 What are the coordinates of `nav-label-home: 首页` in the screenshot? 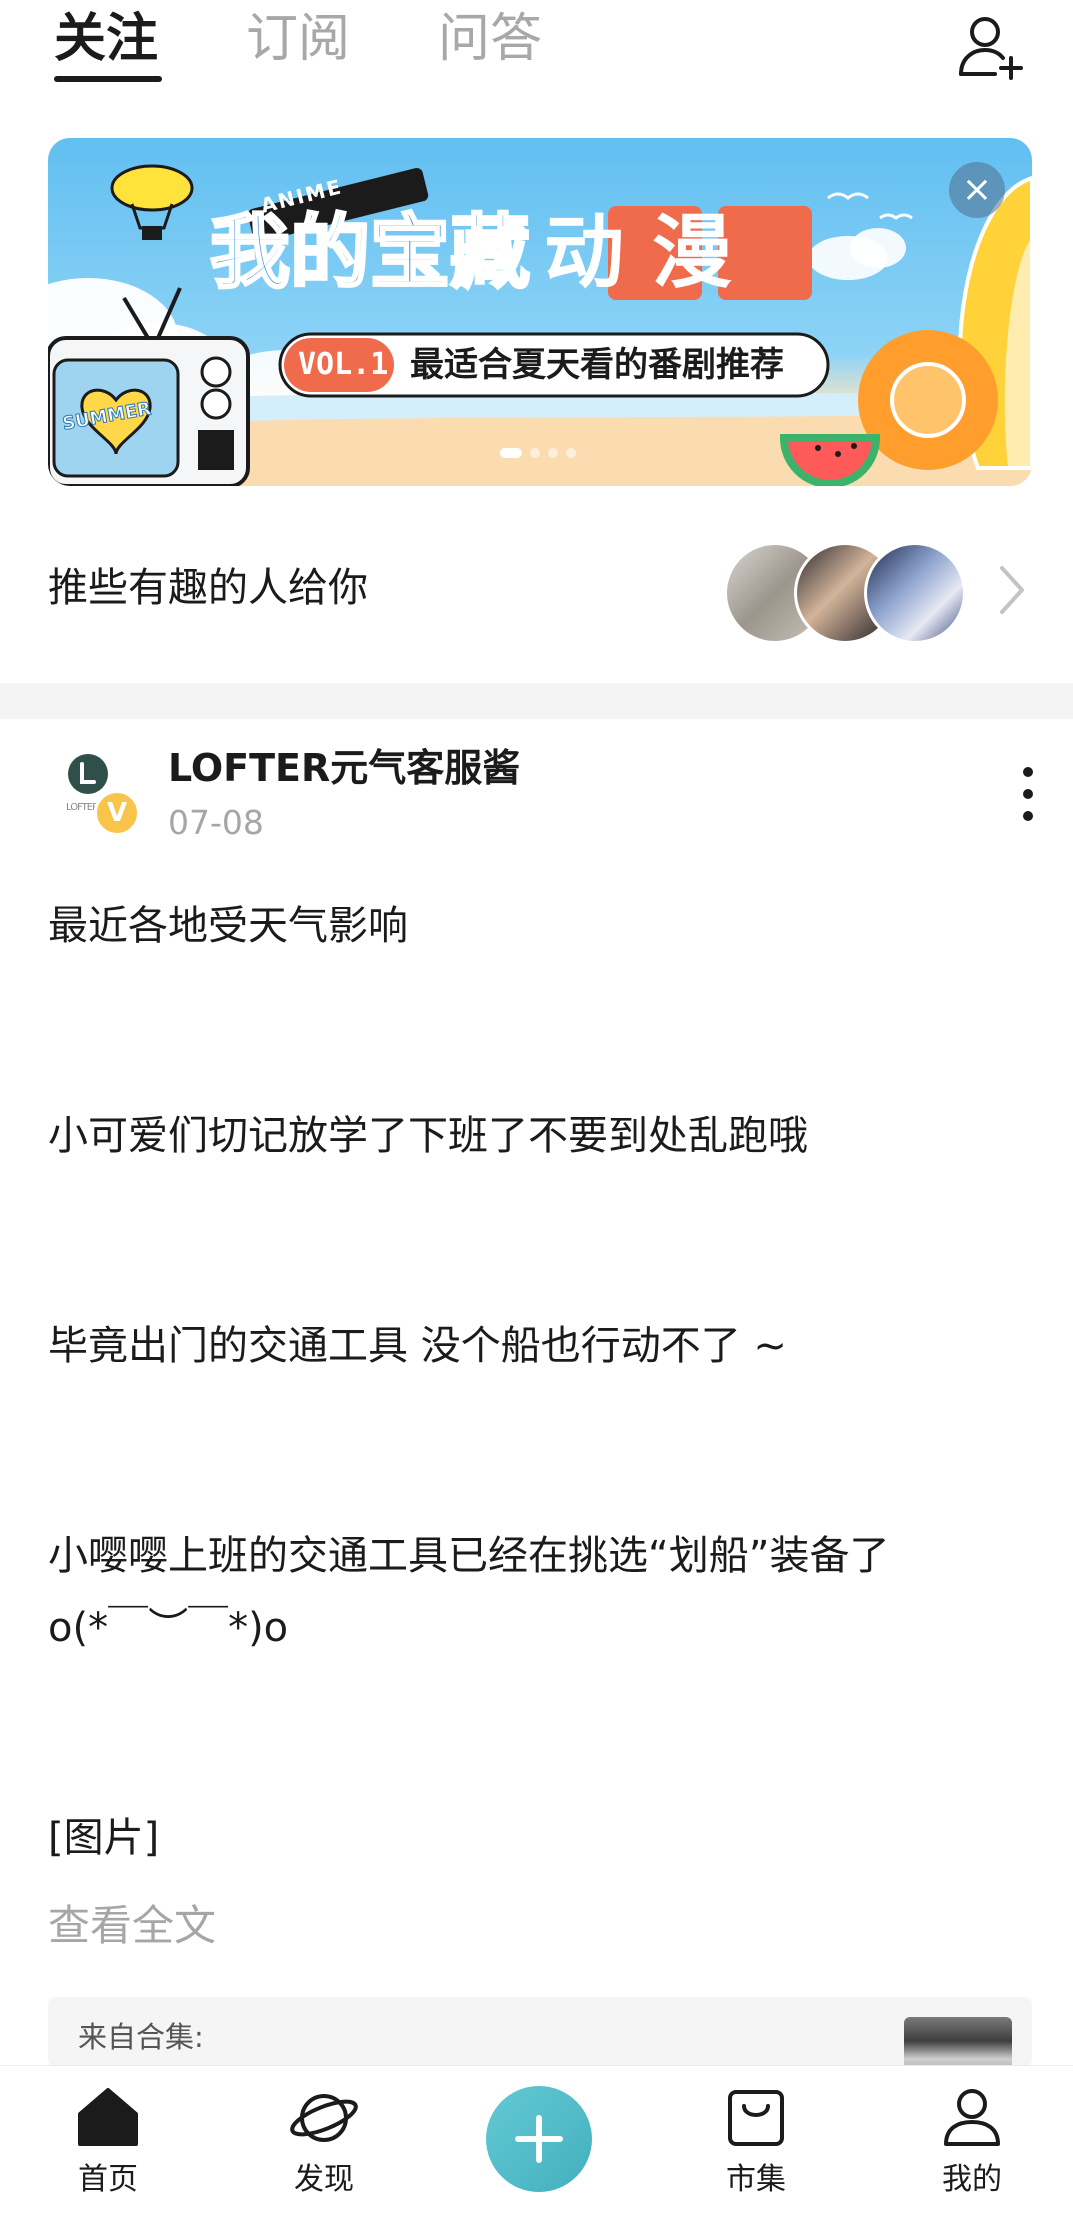 It's located at (108, 2179).